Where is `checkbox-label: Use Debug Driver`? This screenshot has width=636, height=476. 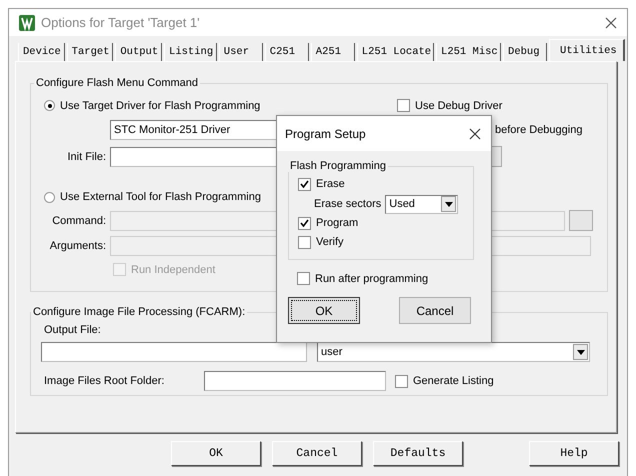 checkbox-label: Use Debug Driver is located at coordinates (458, 106).